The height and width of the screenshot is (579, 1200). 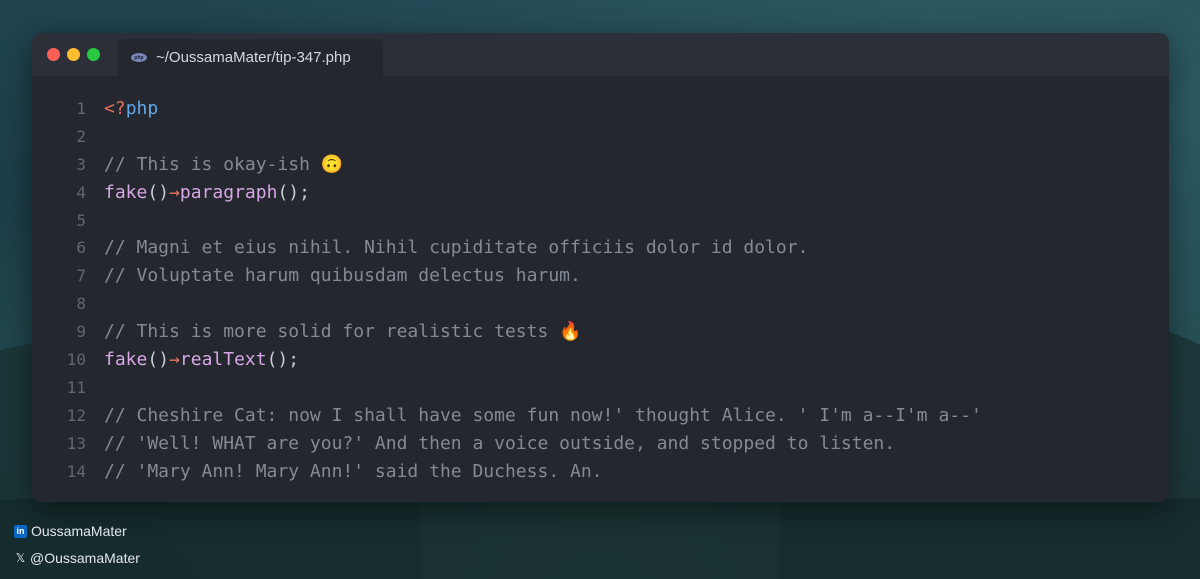 I want to click on code-line: 10 fake()→realText();, so click(x=600, y=360).